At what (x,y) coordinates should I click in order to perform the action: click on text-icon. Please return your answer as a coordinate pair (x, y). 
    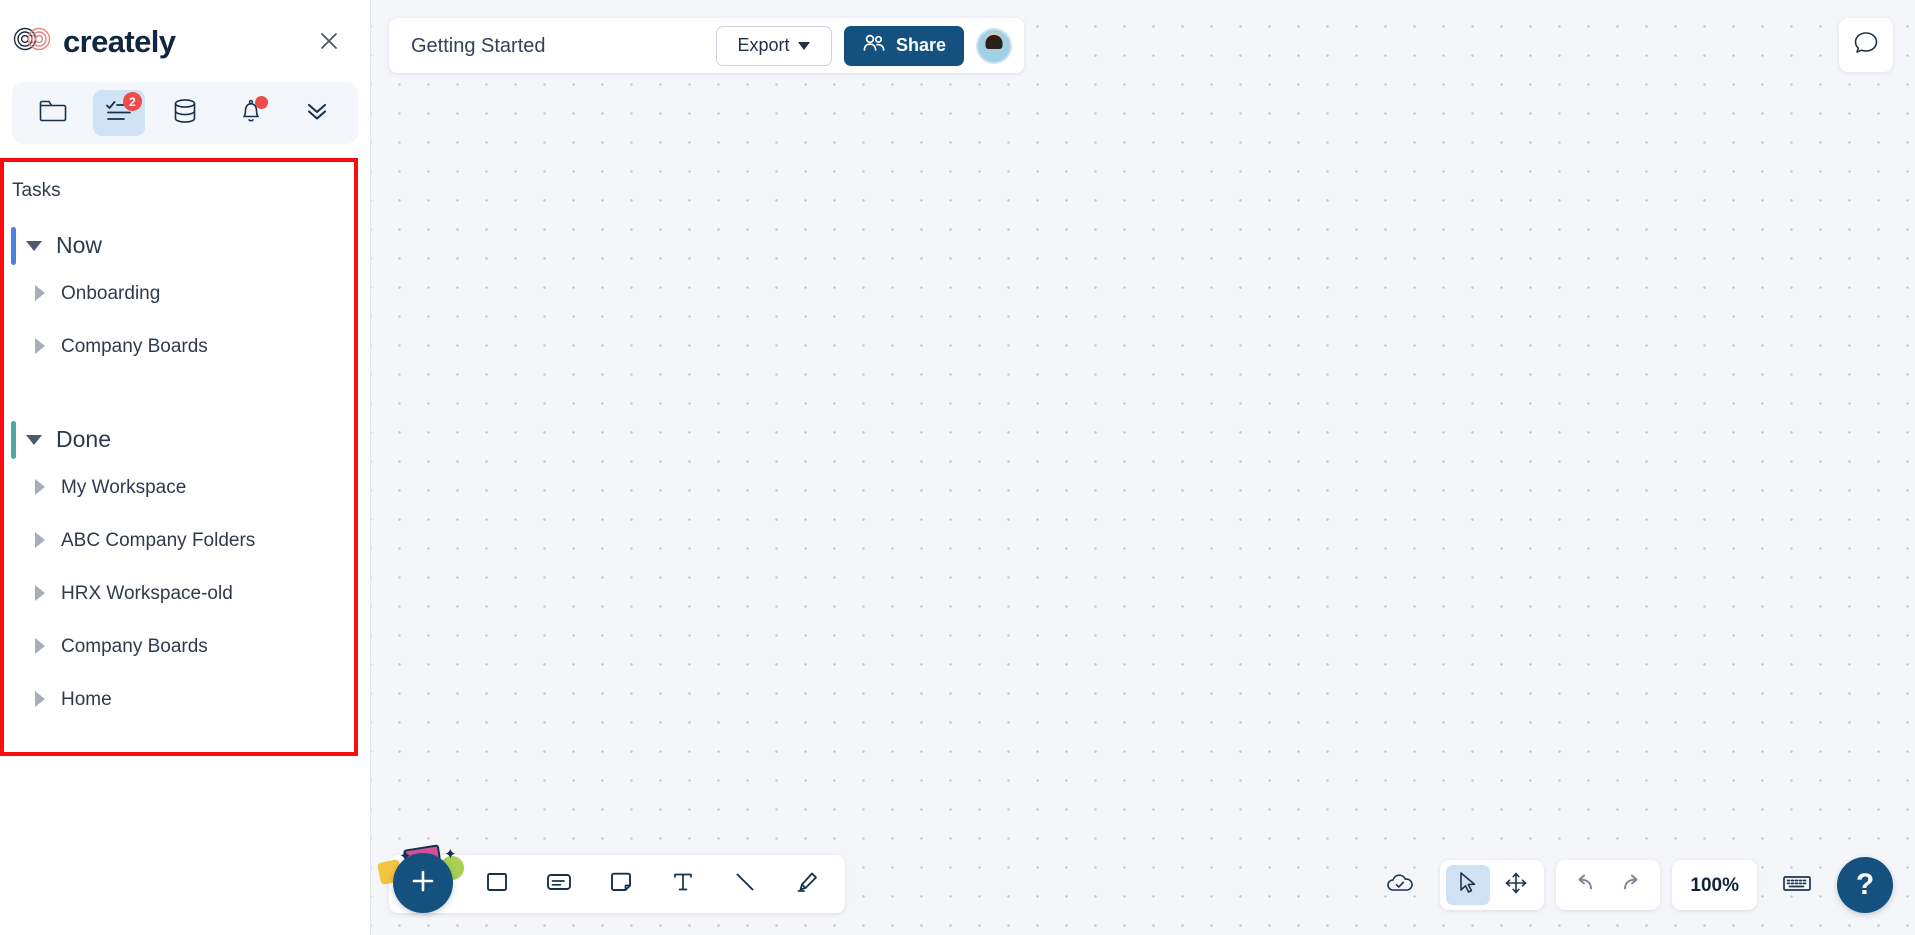
    Looking at the image, I should click on (683, 884).